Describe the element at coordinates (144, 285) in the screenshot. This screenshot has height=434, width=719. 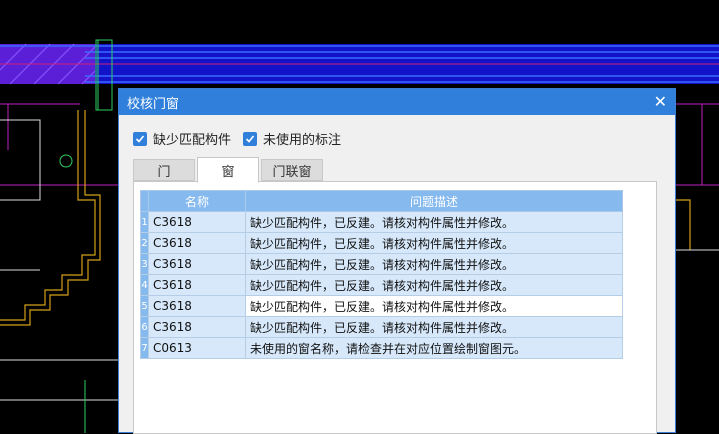
I see `row-number: 4` at that location.